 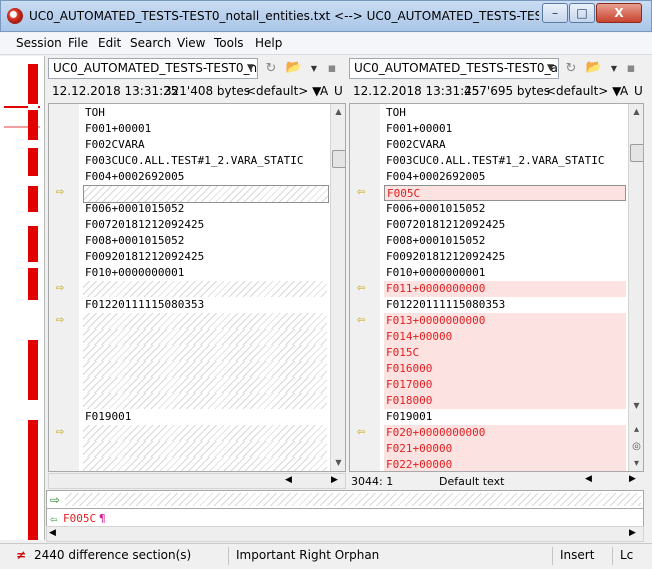 What do you see at coordinates (39, 43) in the screenshot?
I see `menu-session: Session` at bounding box center [39, 43].